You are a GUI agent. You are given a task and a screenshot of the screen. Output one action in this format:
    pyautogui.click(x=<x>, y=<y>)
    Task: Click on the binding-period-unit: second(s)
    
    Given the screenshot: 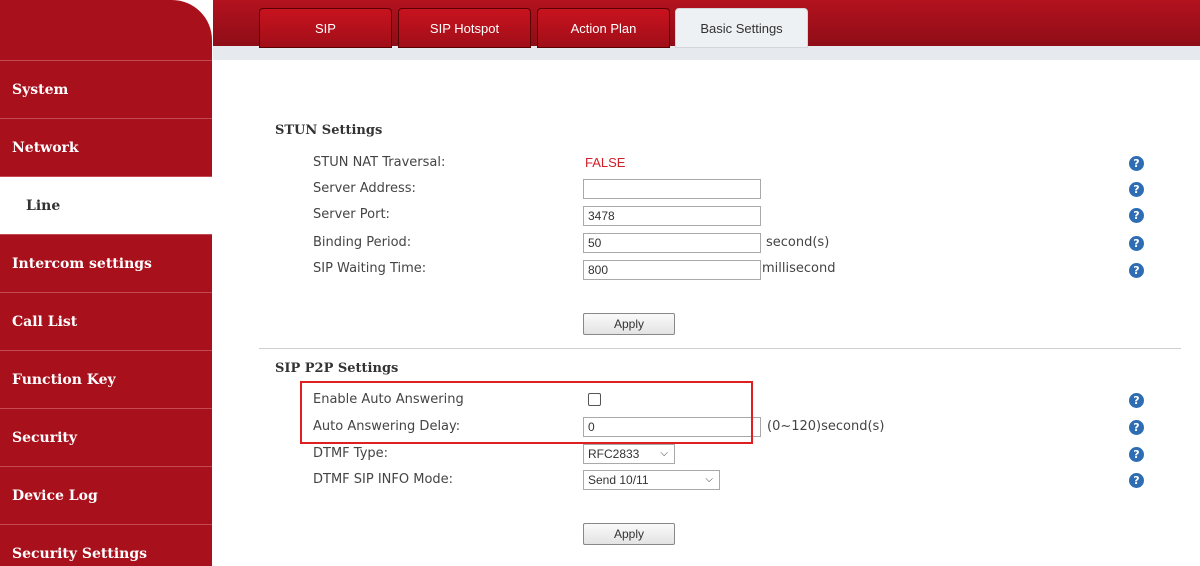 What is the action you would take?
    pyautogui.click(x=798, y=242)
    